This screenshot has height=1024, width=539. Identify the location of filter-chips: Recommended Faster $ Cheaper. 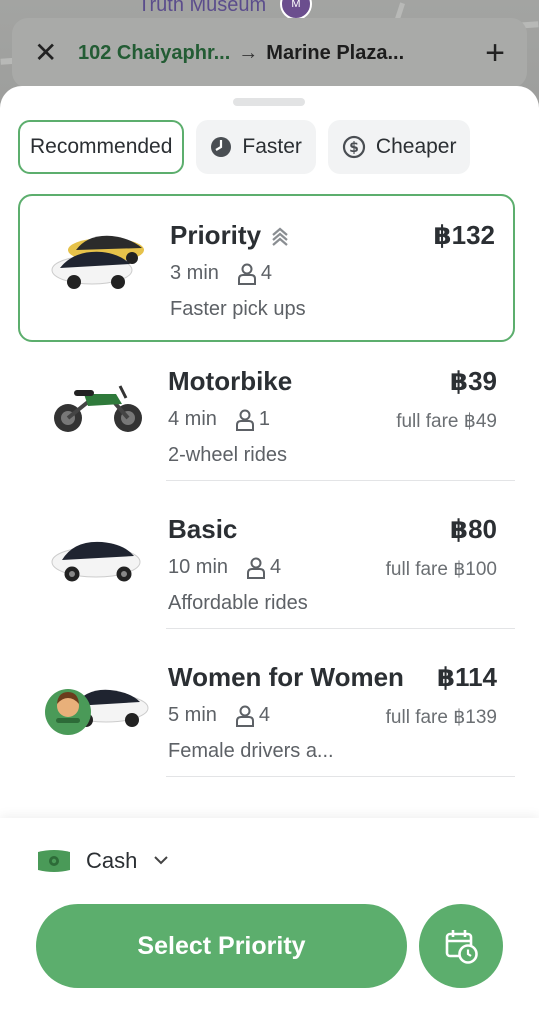
(244, 147).